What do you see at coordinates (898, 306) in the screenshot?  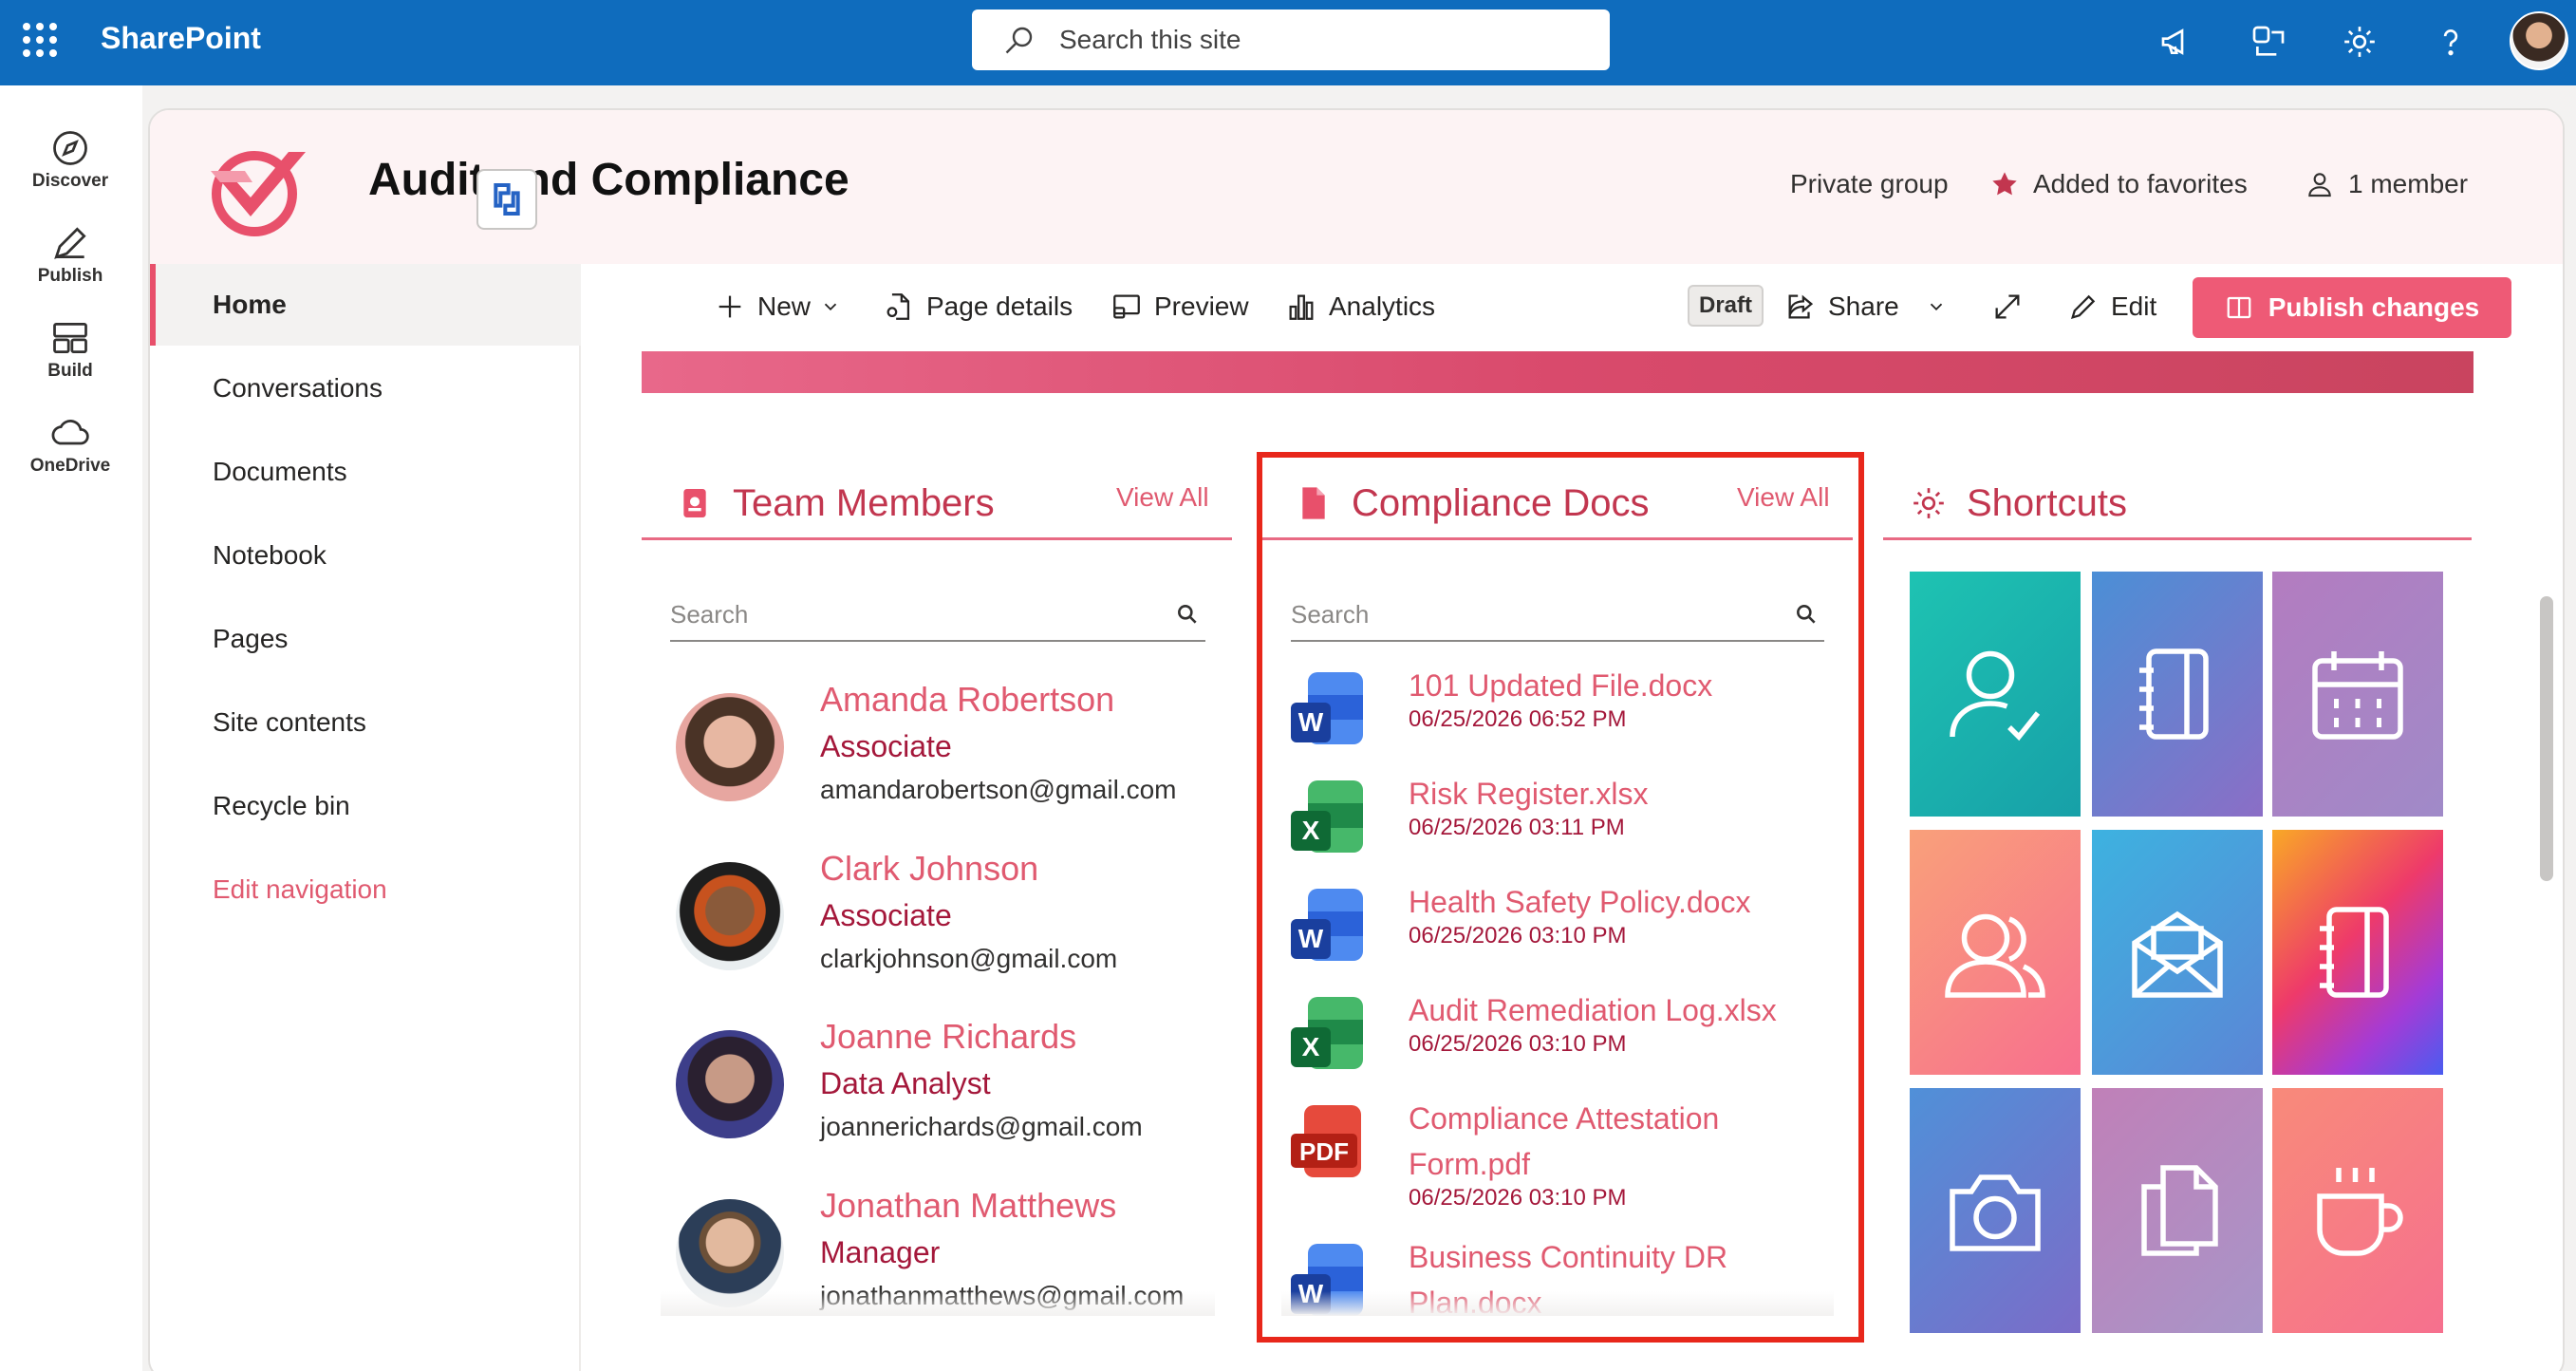 I see `page-settings-icon` at bounding box center [898, 306].